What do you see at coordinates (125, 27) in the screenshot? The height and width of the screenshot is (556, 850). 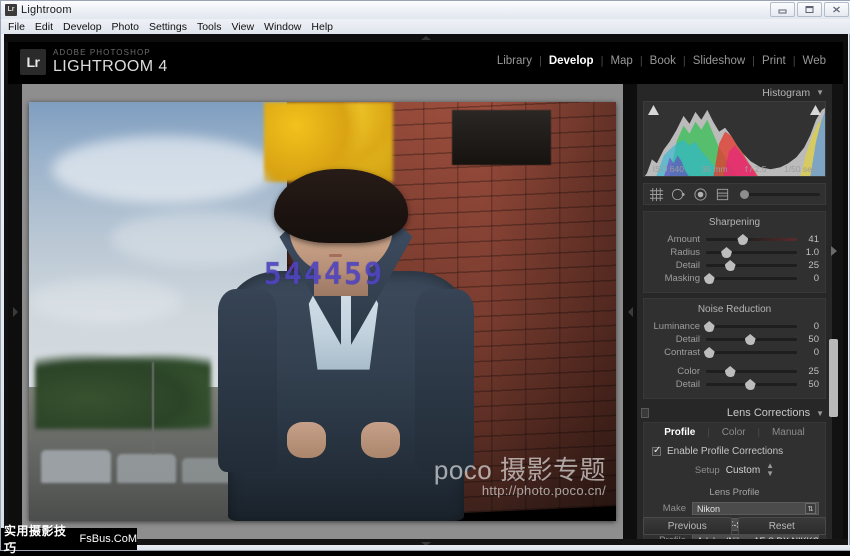 I see `menu-item-photo: Photo` at bounding box center [125, 27].